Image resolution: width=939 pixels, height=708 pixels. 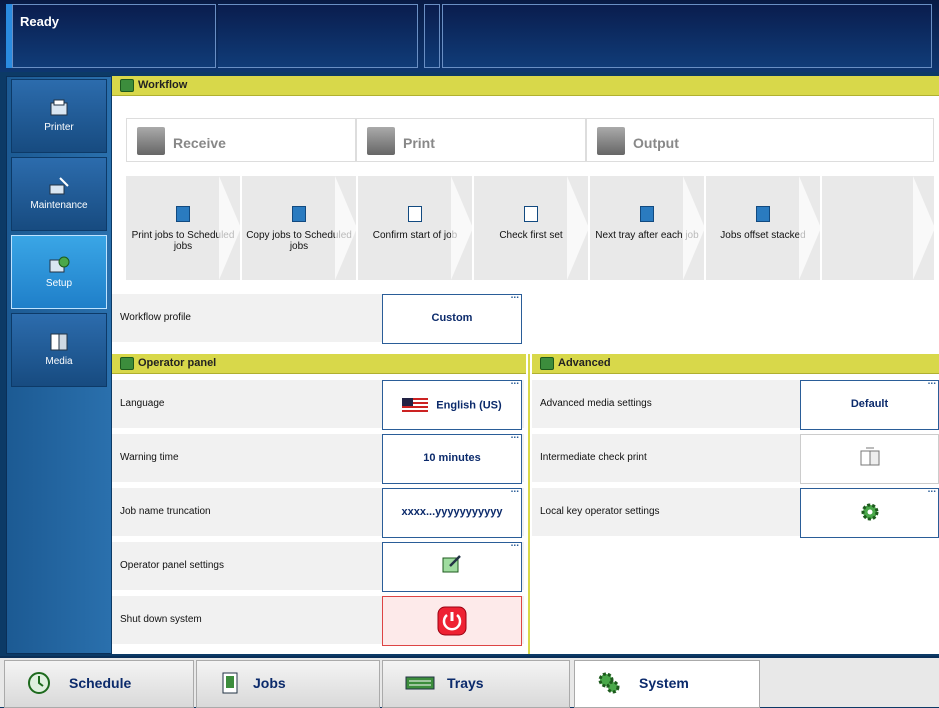 I want to click on sidebar: Printer Maintenance Setup Media, so click(x=58, y=365).